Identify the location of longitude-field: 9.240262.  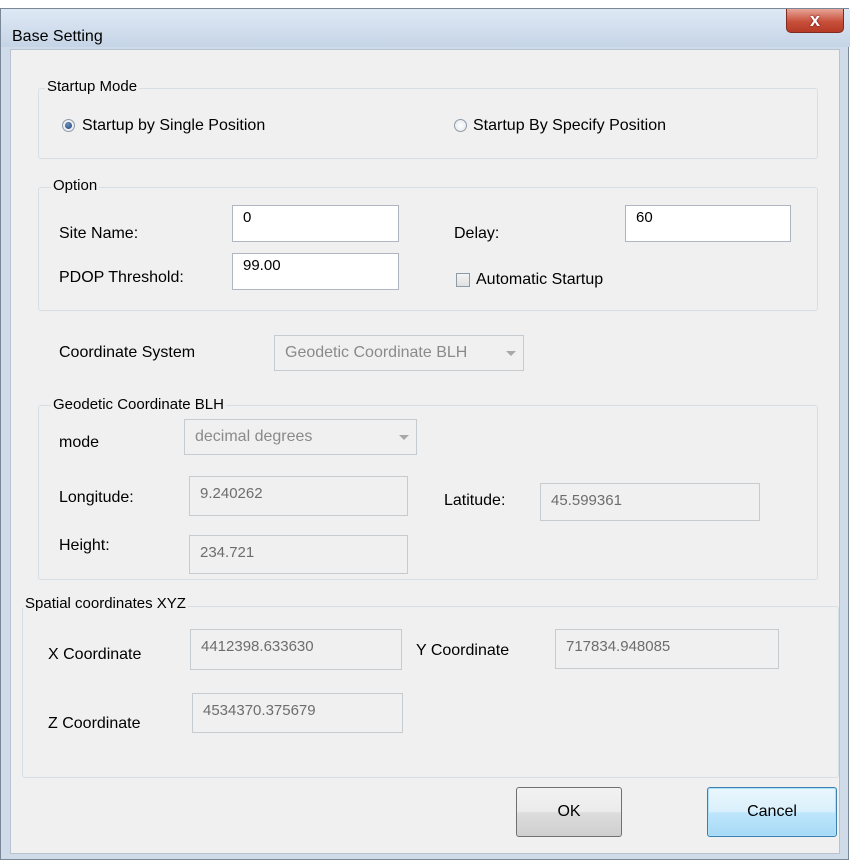
(298, 496).